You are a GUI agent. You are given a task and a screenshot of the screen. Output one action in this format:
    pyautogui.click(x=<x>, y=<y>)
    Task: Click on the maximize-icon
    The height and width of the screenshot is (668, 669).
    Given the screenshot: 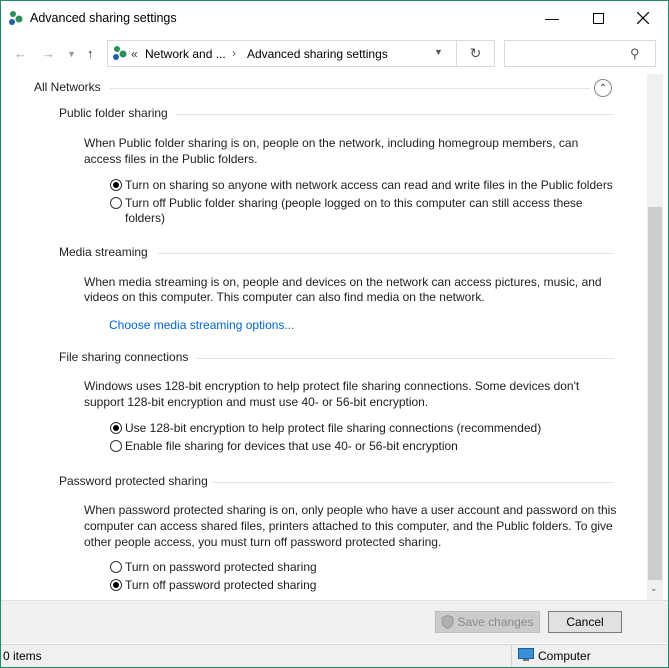 What is the action you would take?
    pyautogui.click(x=598, y=18)
    